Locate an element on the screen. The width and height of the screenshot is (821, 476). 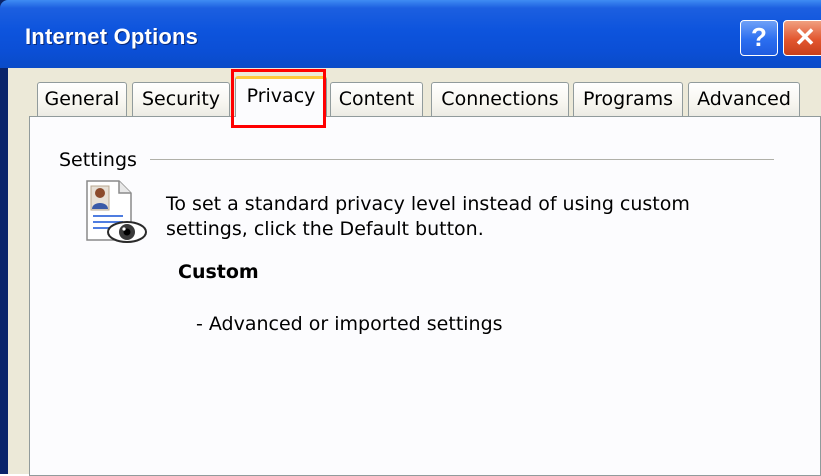
settings-group-divider is located at coordinates (462, 159).